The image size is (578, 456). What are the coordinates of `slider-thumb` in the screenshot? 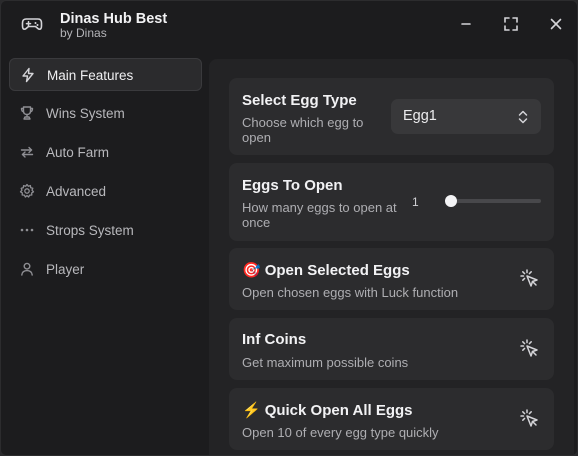 It's located at (451, 201).